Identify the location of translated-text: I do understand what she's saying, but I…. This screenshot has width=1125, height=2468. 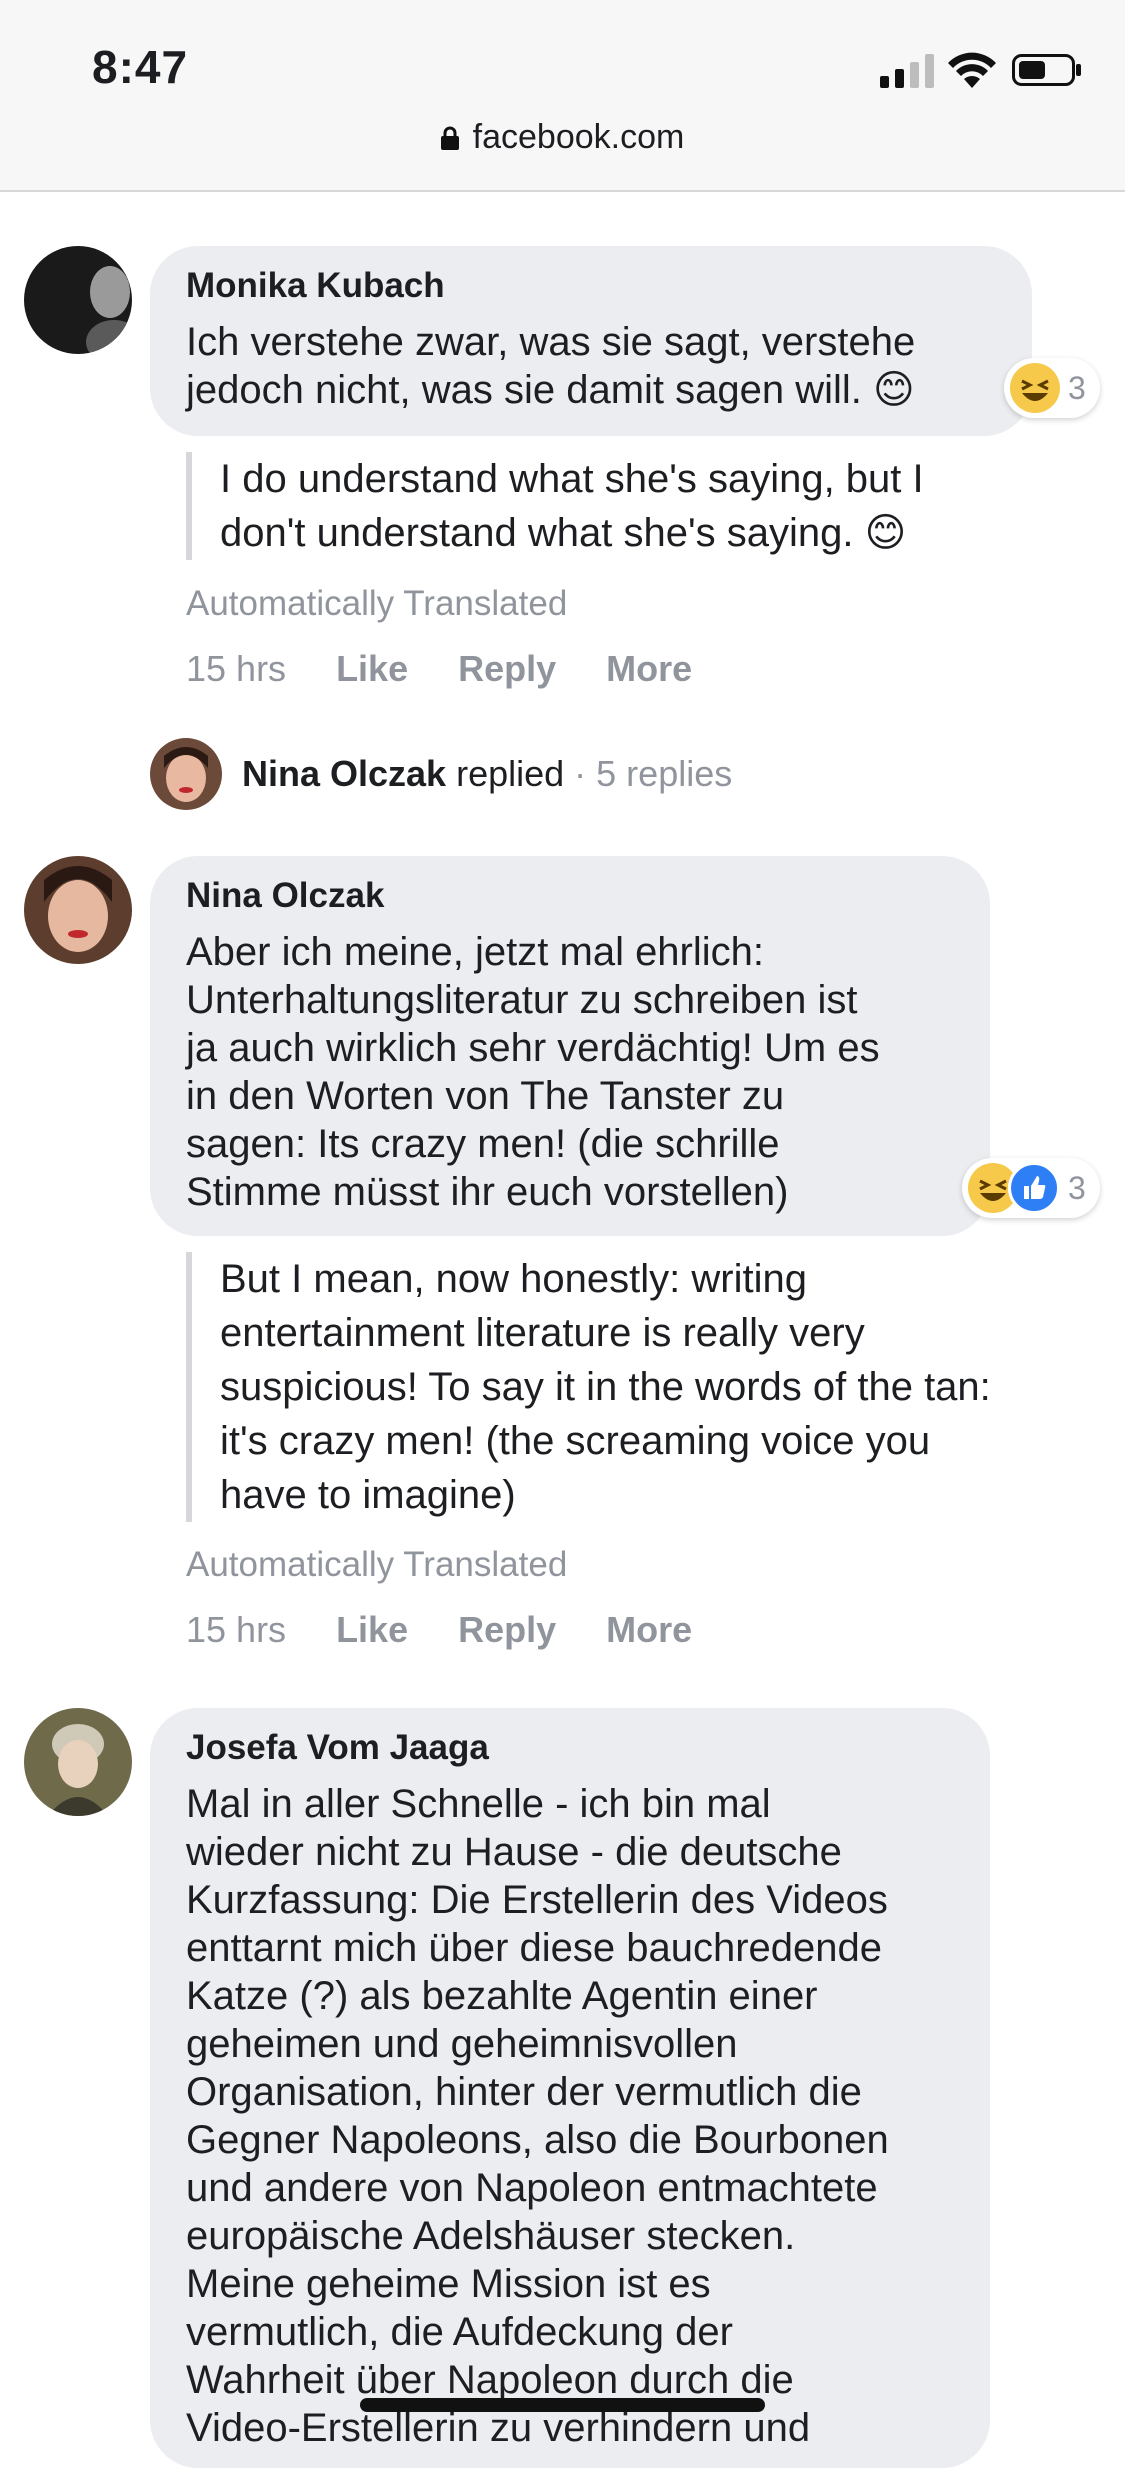
(623, 506).